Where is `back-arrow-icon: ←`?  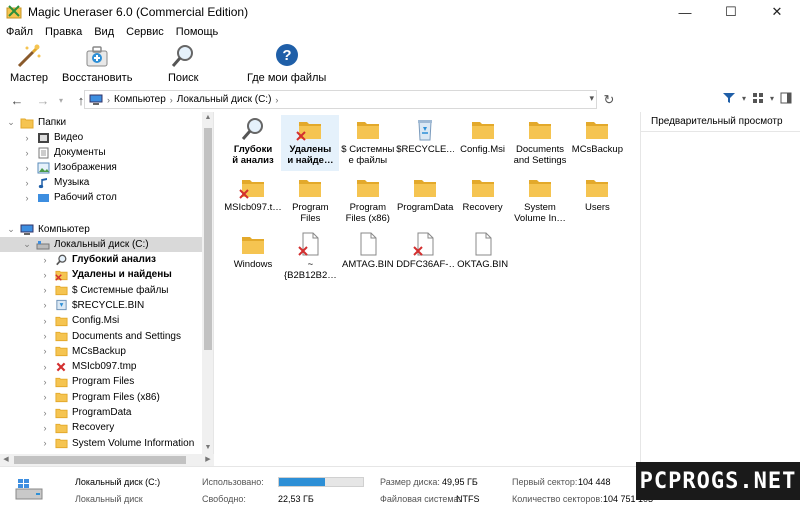
back-arrow-icon: ← is located at coordinates (17, 100).